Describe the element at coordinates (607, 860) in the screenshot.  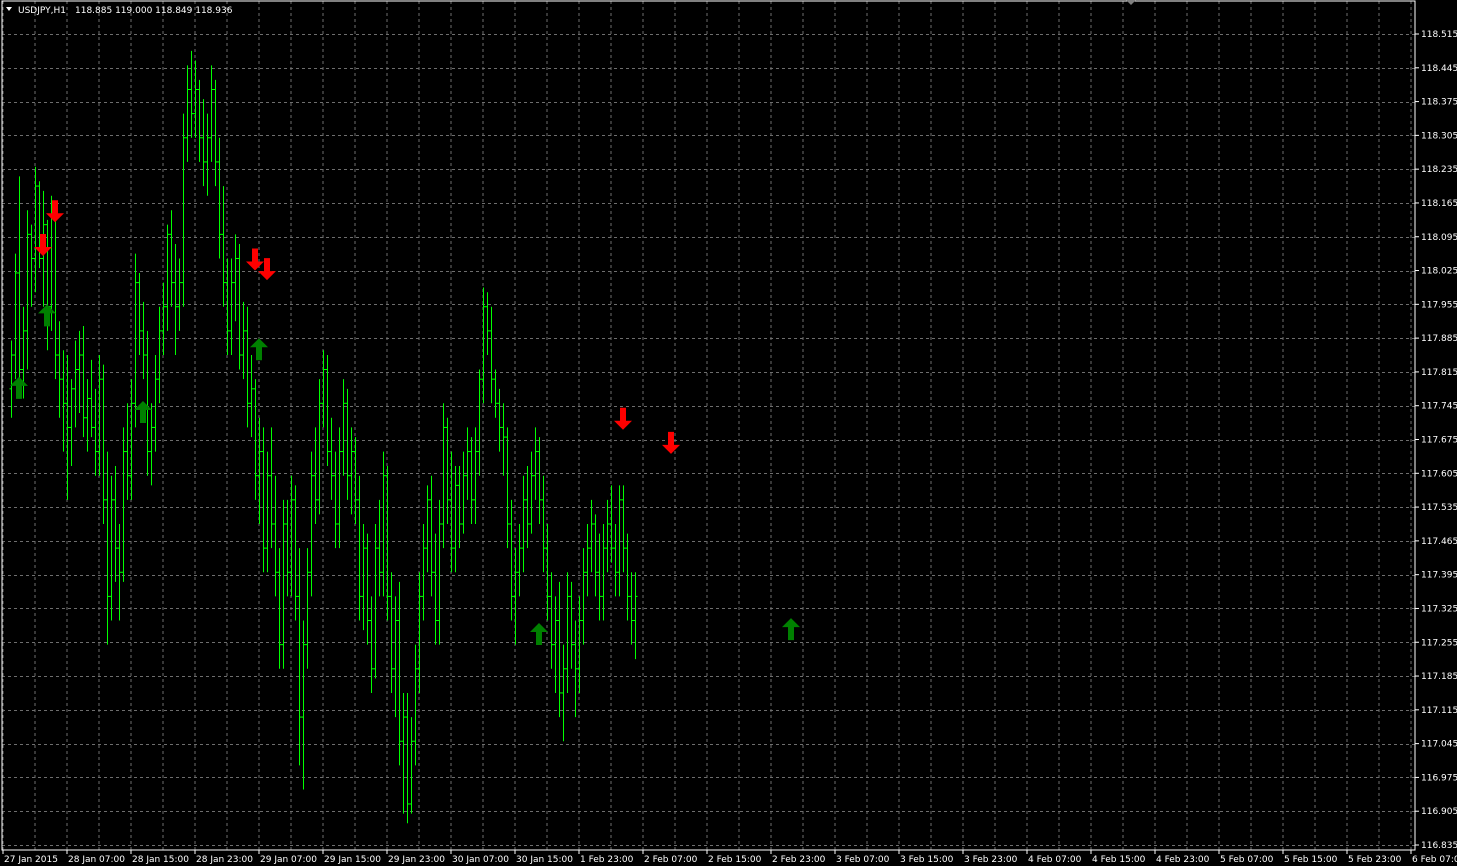
I see `time-tick-label: 1 Feb 23:00` at that location.